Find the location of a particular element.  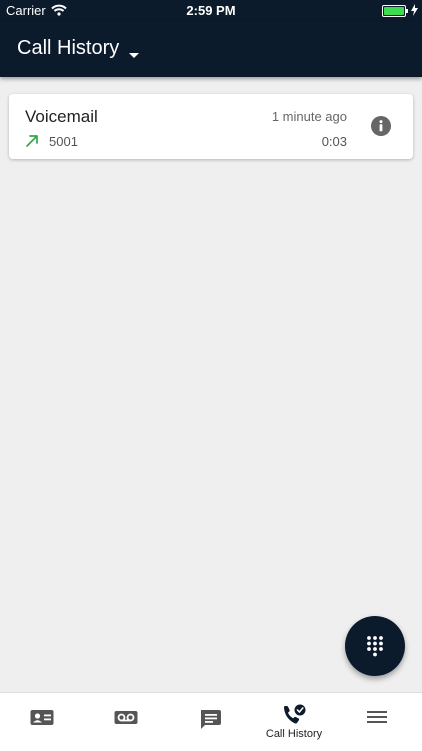

messages-icon is located at coordinates (211, 719).